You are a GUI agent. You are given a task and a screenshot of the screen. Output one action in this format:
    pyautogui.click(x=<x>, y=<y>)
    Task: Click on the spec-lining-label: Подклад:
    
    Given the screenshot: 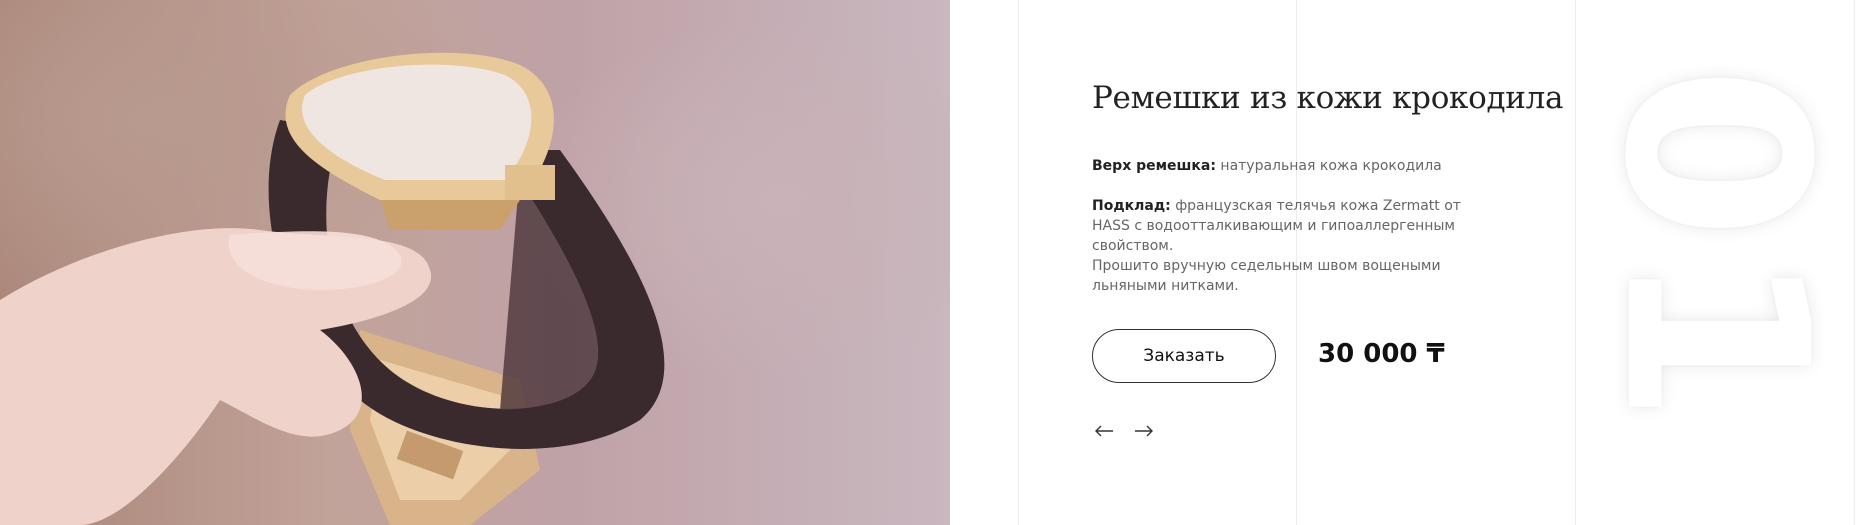 What is the action you would take?
    pyautogui.click(x=1131, y=206)
    